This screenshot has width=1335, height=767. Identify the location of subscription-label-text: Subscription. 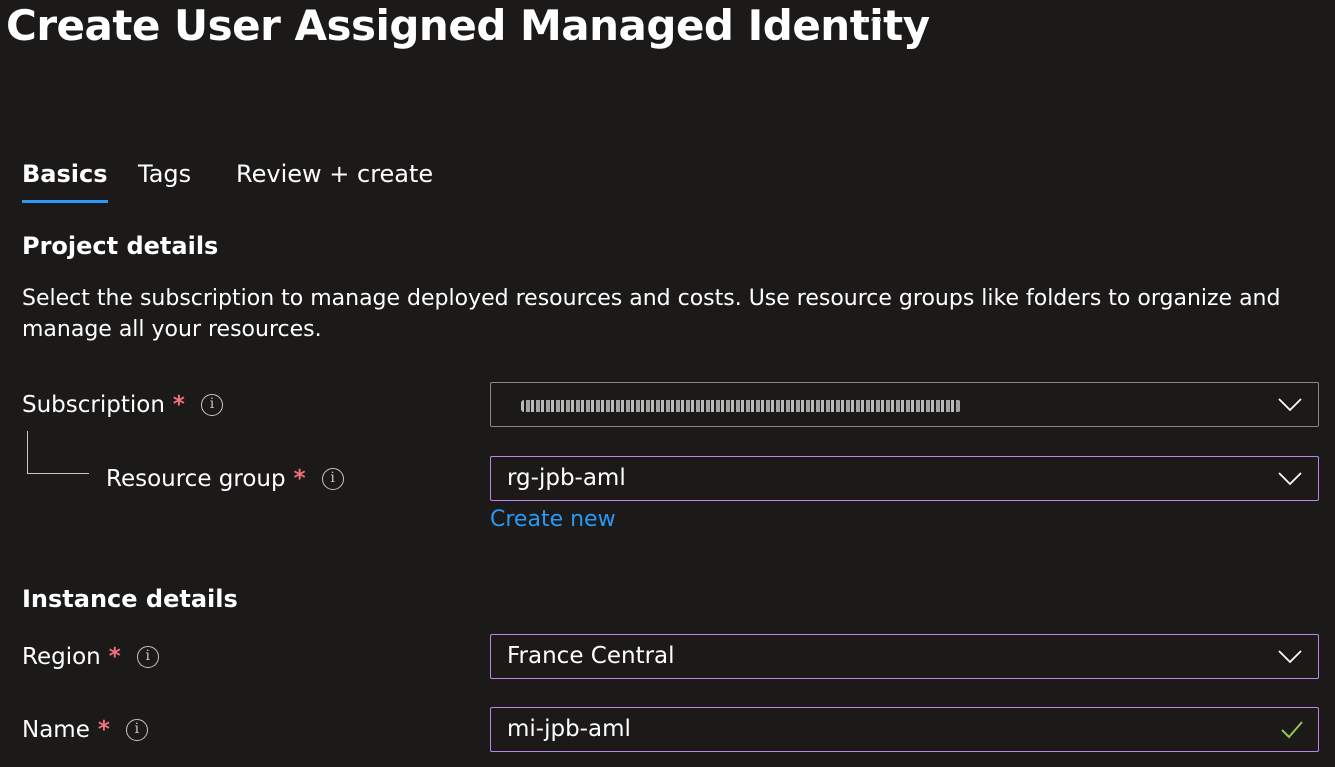
(93, 405).